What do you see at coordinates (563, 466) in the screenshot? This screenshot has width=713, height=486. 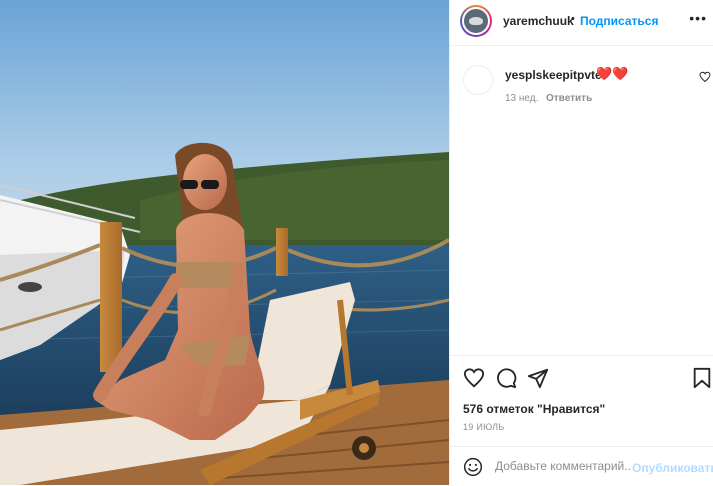 I see `comment-input` at bounding box center [563, 466].